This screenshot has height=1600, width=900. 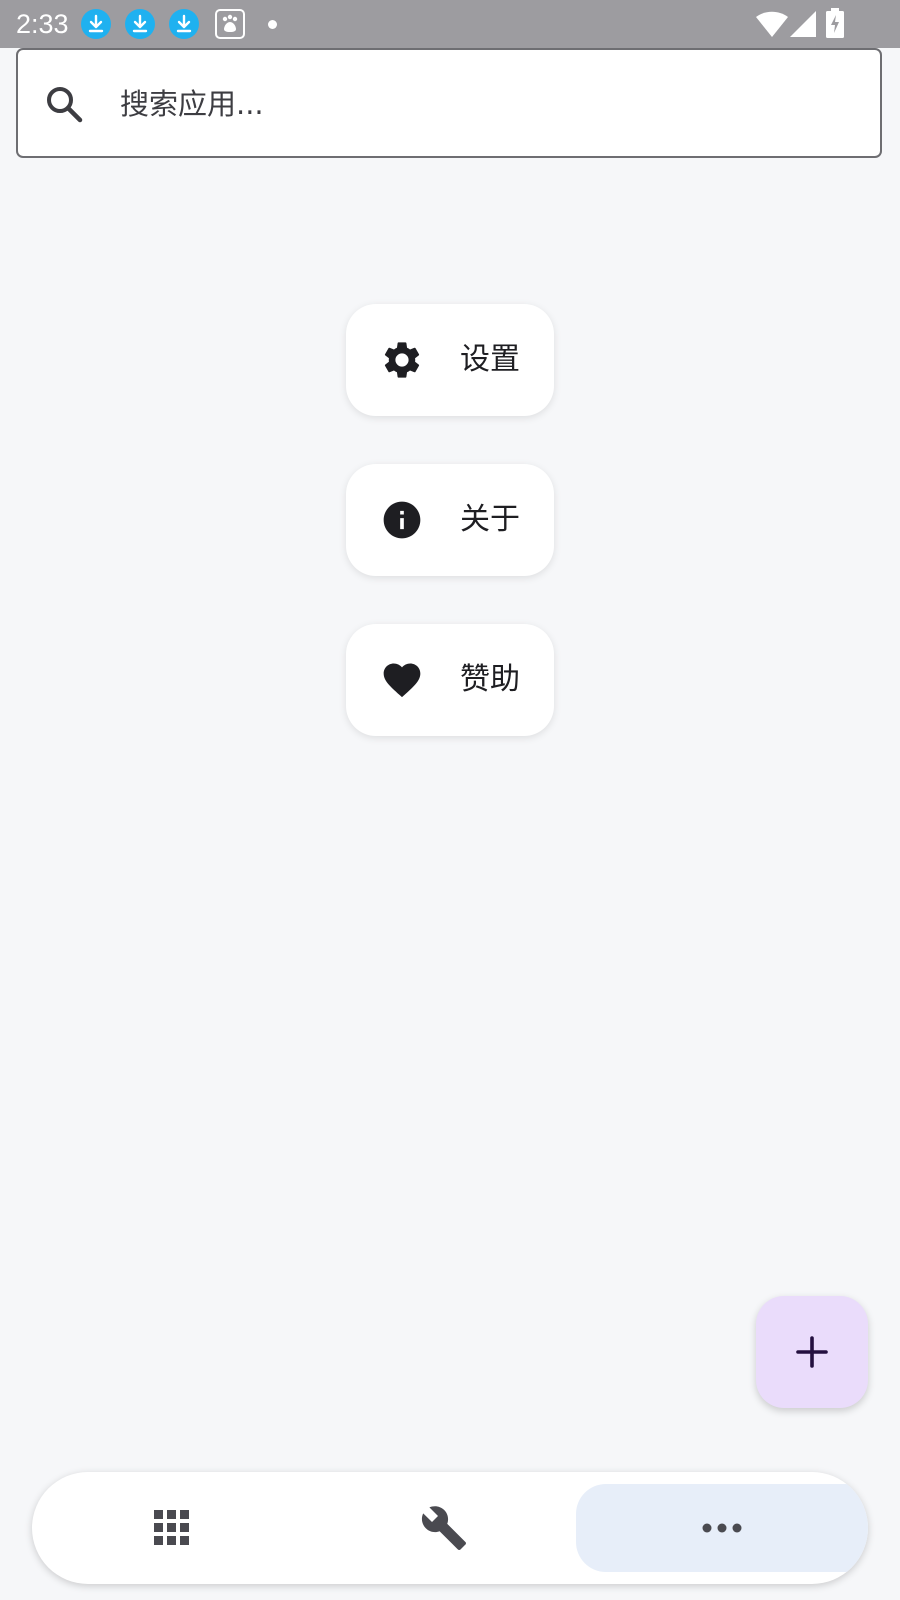 What do you see at coordinates (490, 519) in the screenshot?
I see `menu-item-label: 关于` at bounding box center [490, 519].